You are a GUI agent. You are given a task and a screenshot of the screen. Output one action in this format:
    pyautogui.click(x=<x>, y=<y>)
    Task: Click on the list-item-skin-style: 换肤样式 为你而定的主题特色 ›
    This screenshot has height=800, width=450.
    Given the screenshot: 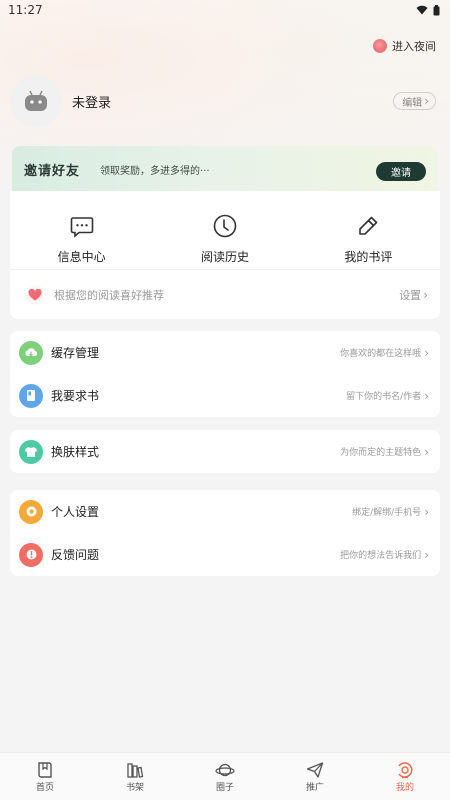 What is the action you would take?
    pyautogui.click(x=225, y=451)
    